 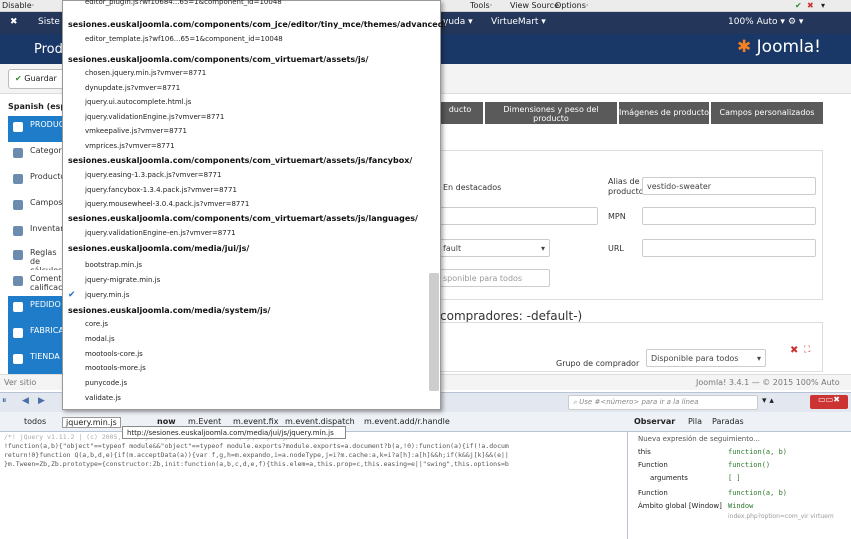 What do you see at coordinates (153, 175) in the screenshot?
I see `script-list-item: jquery.easing-1.3.pack.js?vmver=8771` at bounding box center [153, 175].